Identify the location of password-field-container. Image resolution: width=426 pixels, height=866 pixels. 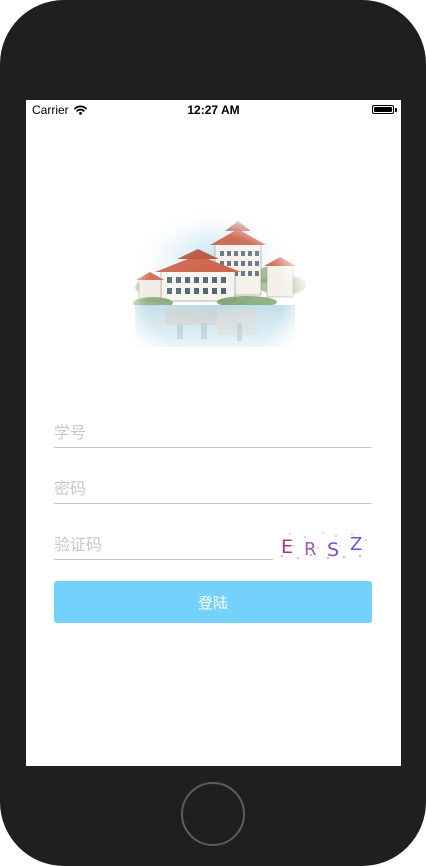
(213, 489).